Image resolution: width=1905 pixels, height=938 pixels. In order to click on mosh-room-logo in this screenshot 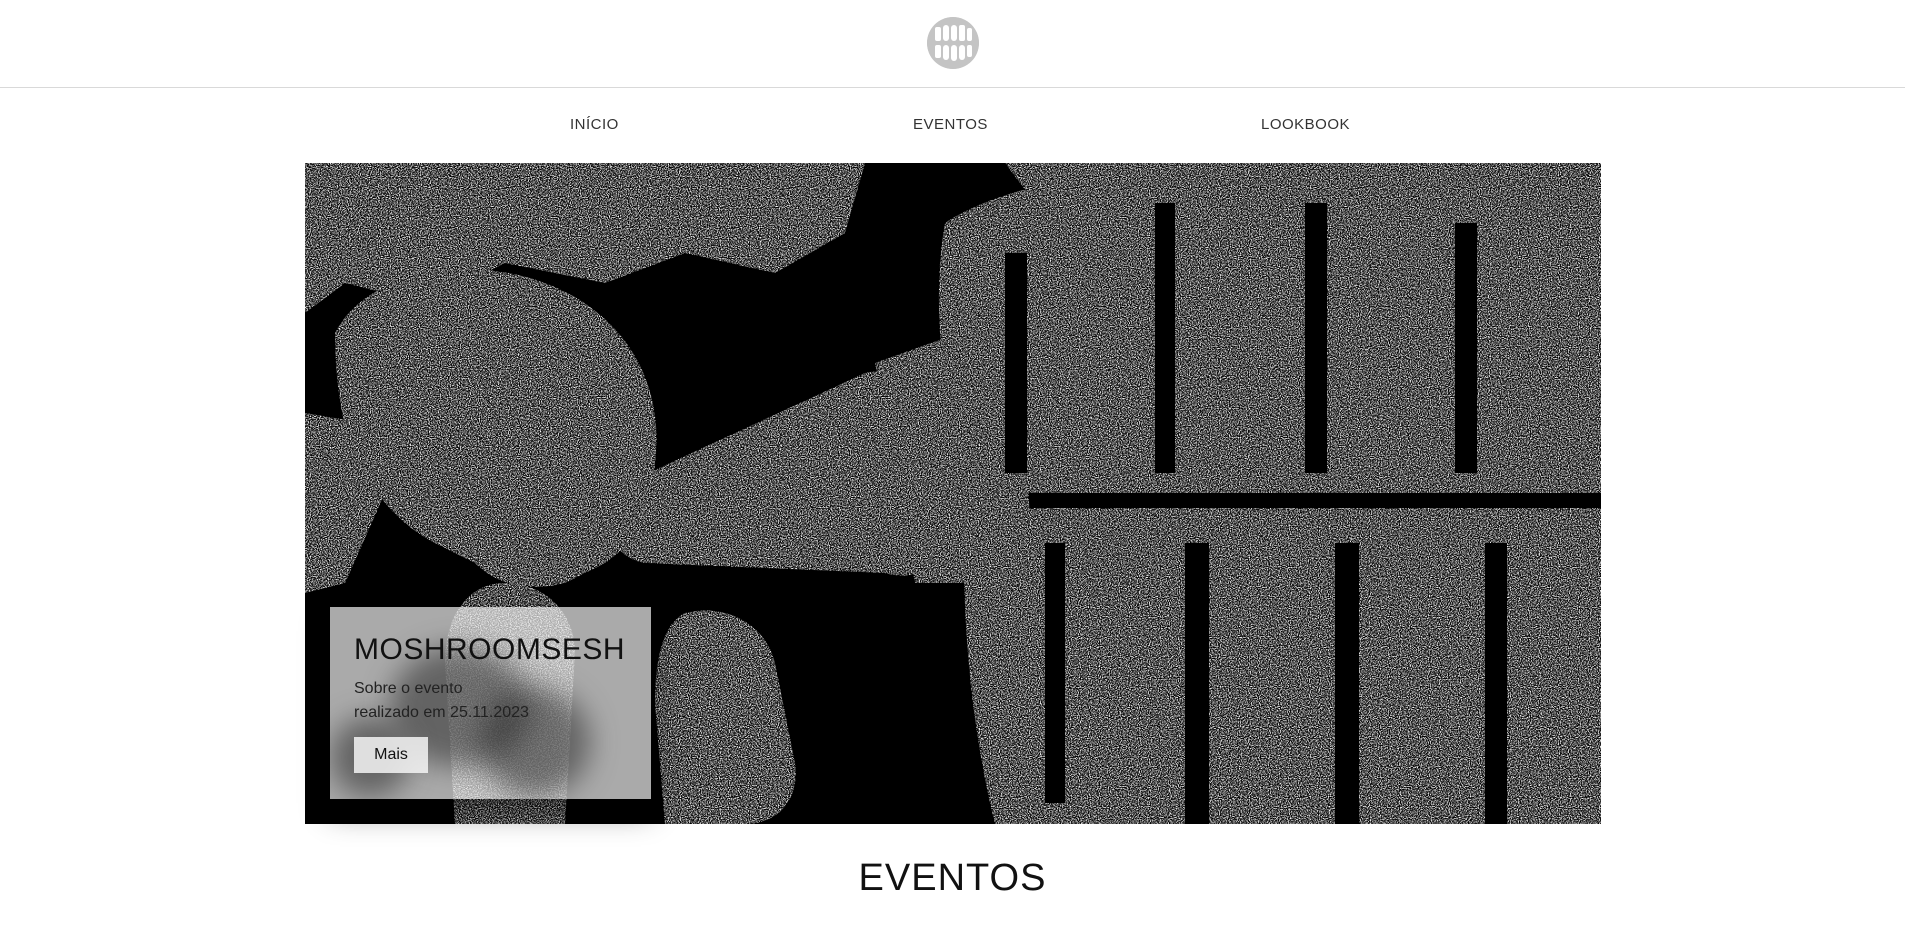, I will do `click(953, 43)`.